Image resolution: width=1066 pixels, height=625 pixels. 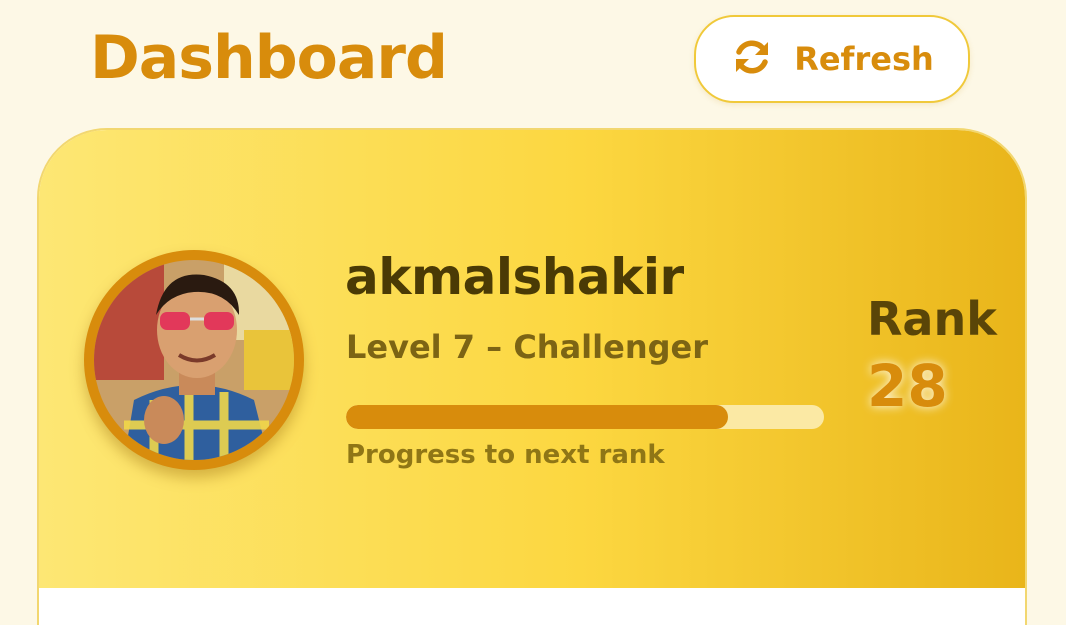 I want to click on refresh-icon, so click(x=752, y=59).